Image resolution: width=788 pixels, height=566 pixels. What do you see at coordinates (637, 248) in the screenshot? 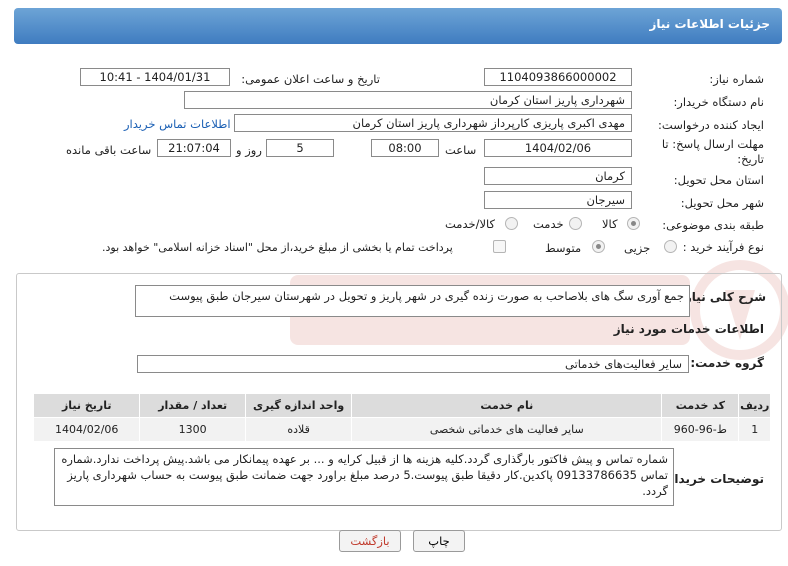
I see `process-option-minor: جزیی` at bounding box center [637, 248].